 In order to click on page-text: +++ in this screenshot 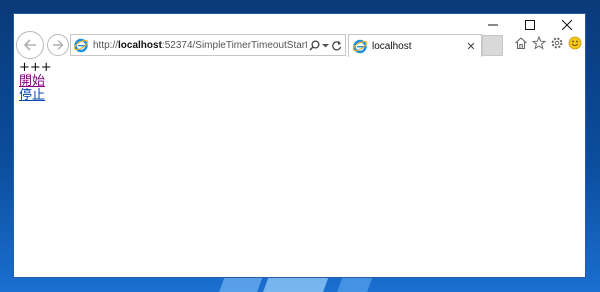, I will do `click(35, 67)`.